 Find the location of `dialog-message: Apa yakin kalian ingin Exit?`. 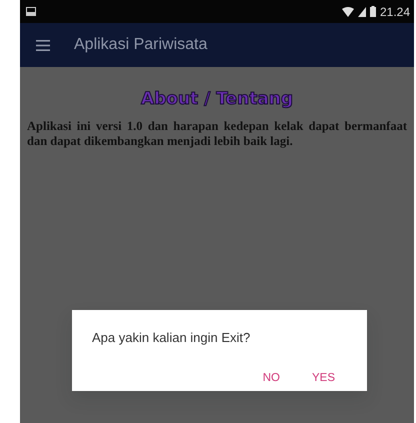

dialog-message: Apa yakin kalian ingin Exit? is located at coordinates (172, 338).